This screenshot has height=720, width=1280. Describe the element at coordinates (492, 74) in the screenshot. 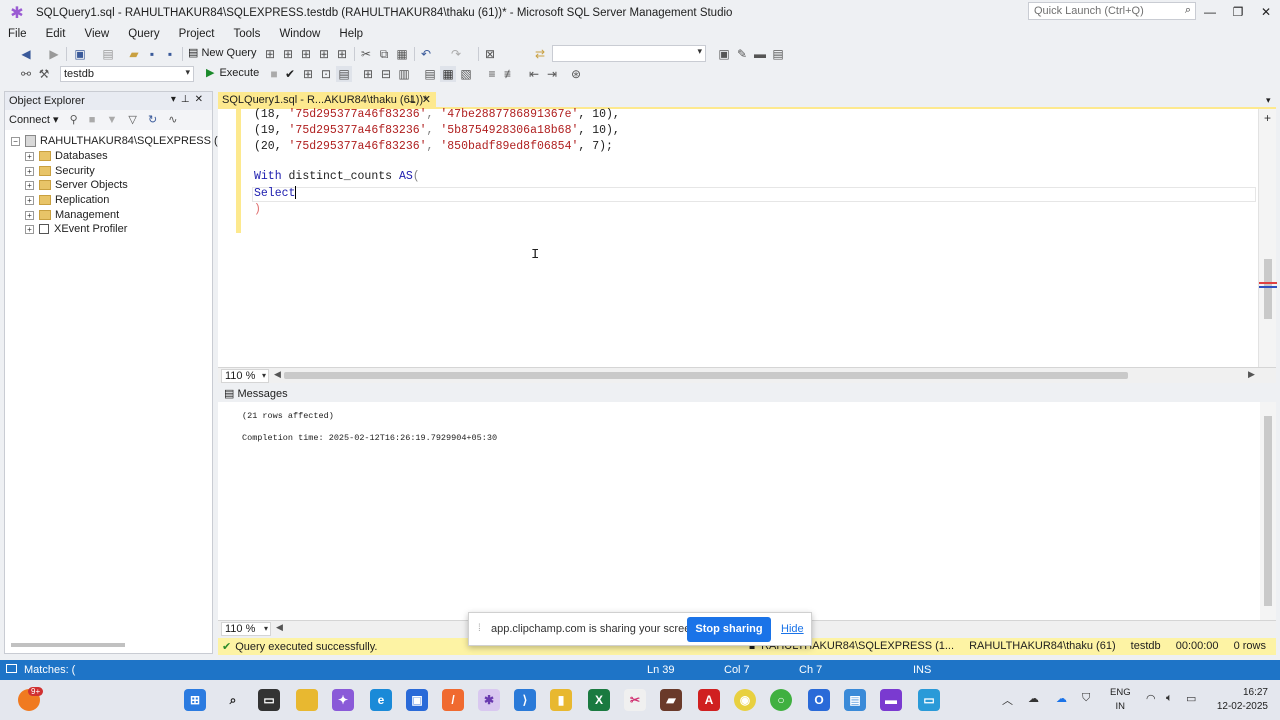

I see `comment-icon: ≡` at that location.